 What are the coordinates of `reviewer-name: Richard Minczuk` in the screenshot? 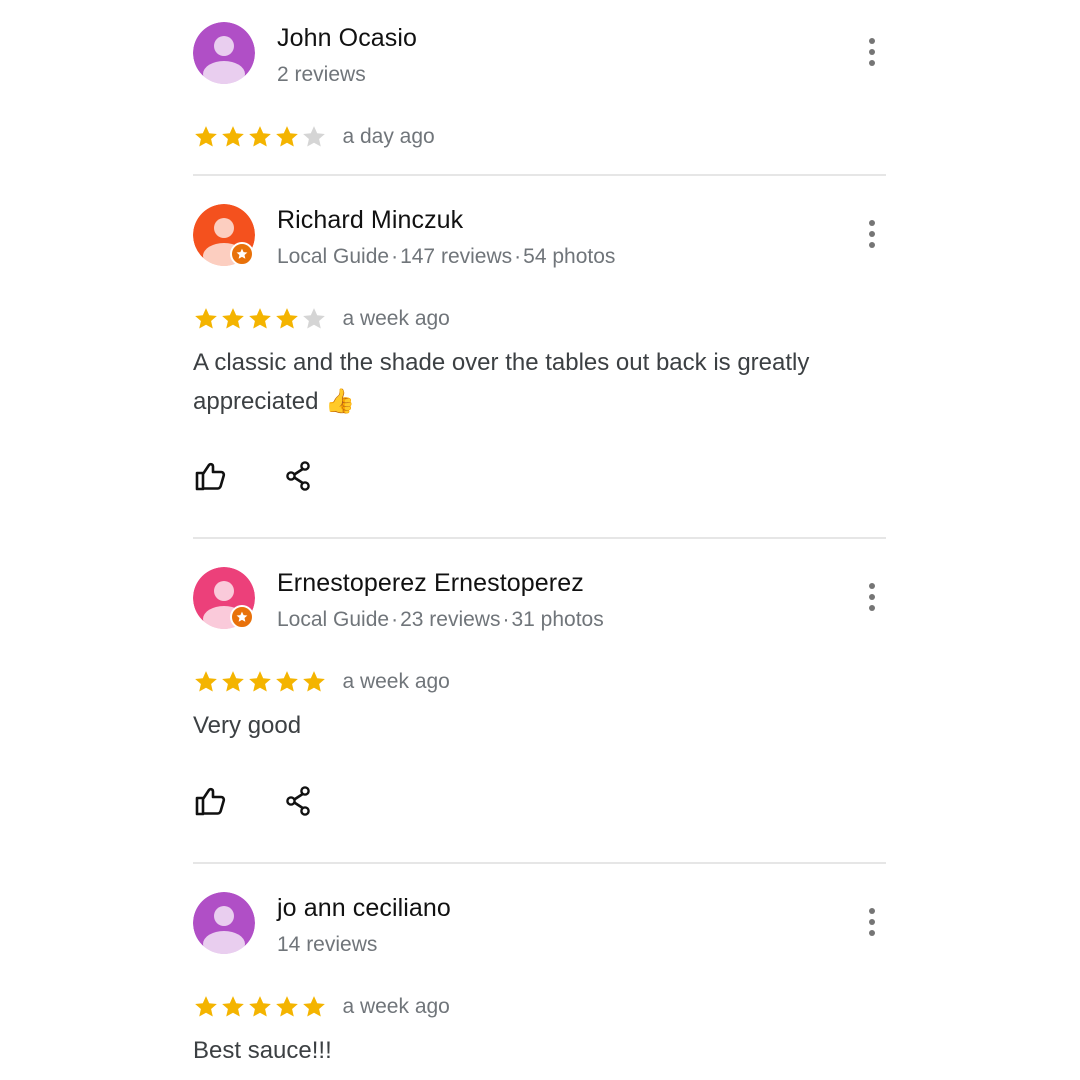 It's located at (370, 220).